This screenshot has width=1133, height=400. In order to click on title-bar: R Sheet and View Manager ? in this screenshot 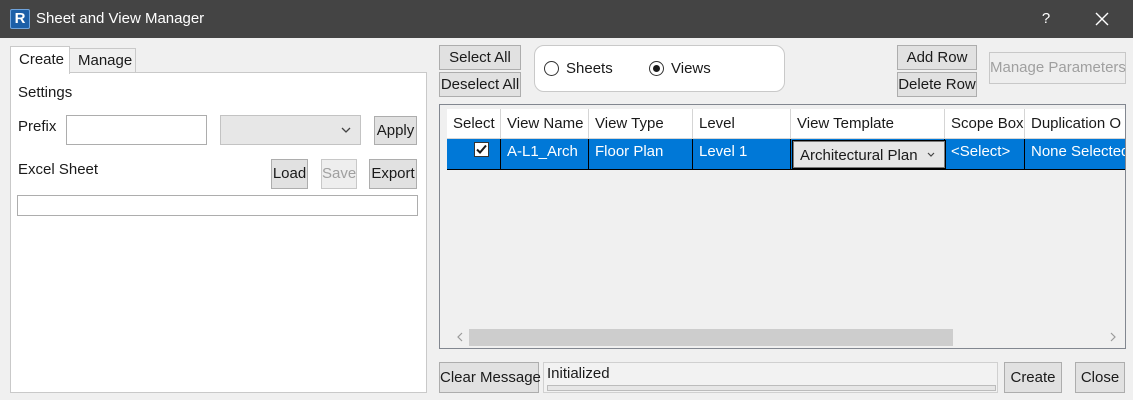, I will do `click(566, 19)`.